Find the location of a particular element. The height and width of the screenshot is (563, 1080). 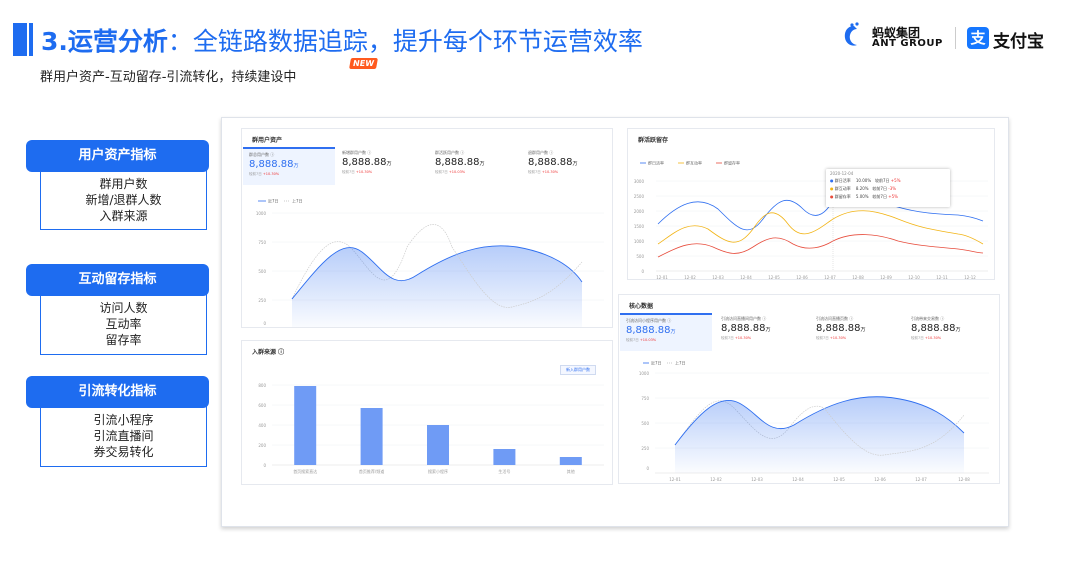

kpi-card: 引流带来交易数 ⓘ 8,888.88万 较前7日 +10.30% is located at coordinates (951, 332).